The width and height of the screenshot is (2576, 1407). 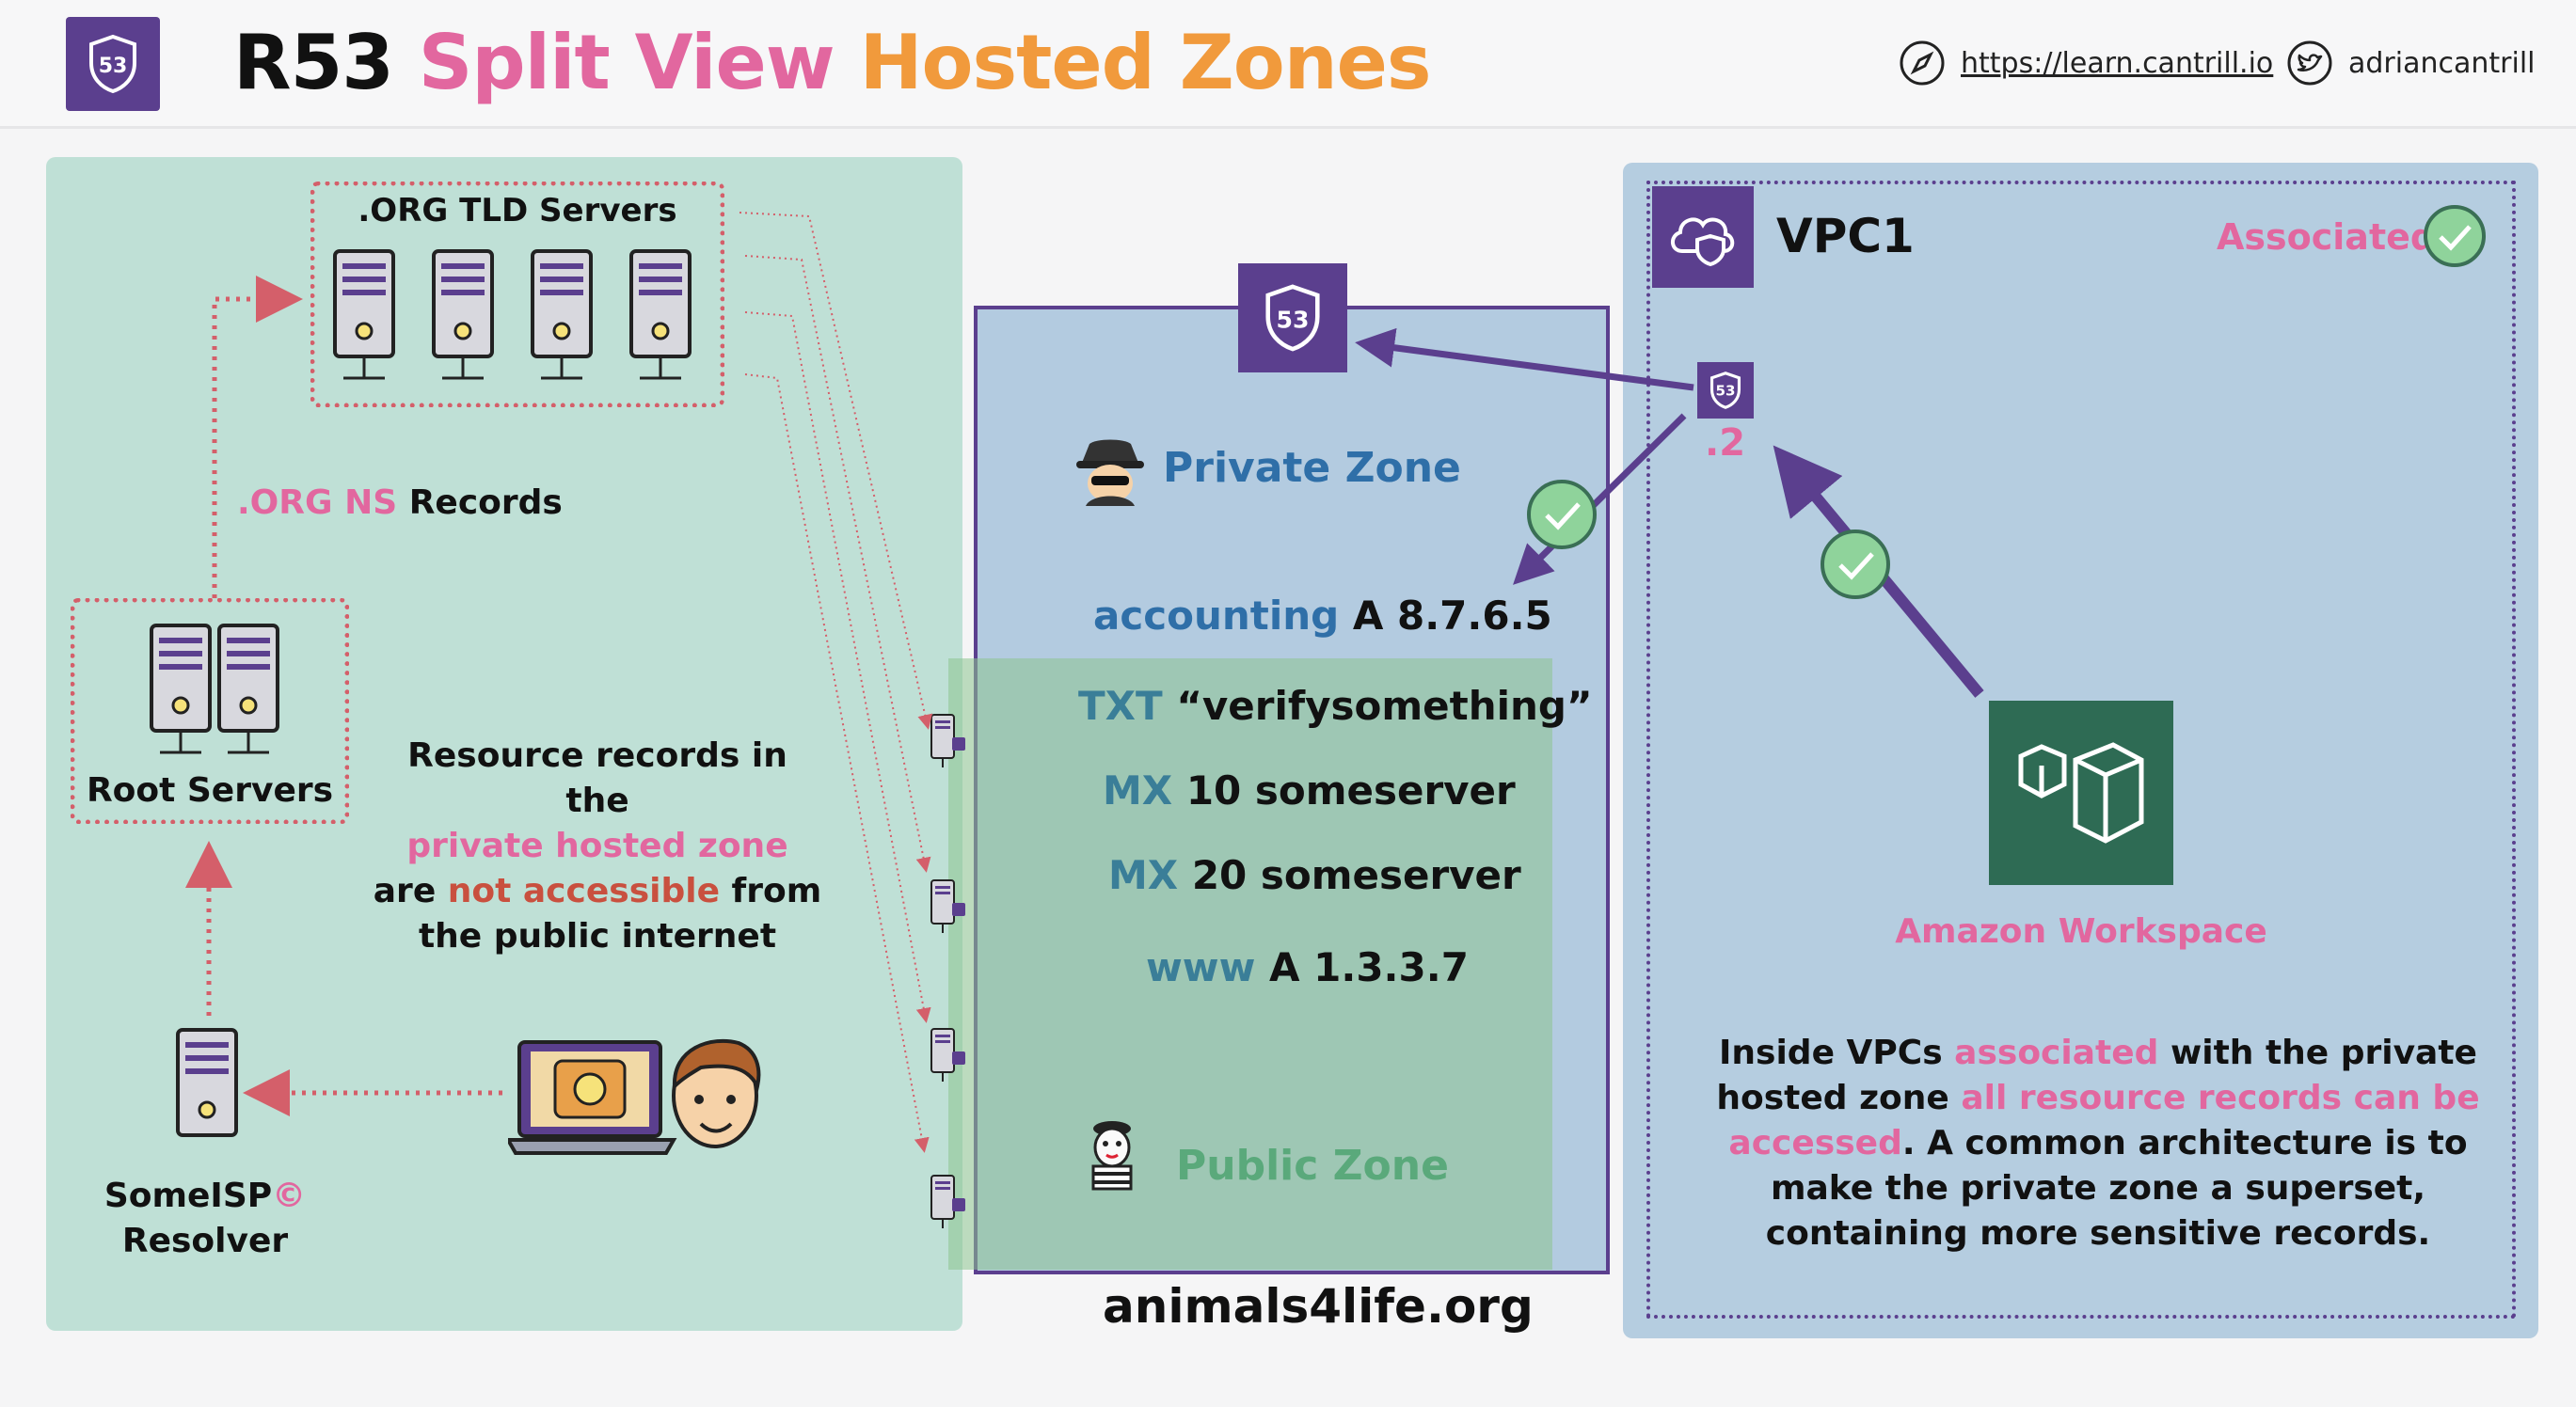 I want to click on workspace-query-check-icon, so click(x=1856, y=564).